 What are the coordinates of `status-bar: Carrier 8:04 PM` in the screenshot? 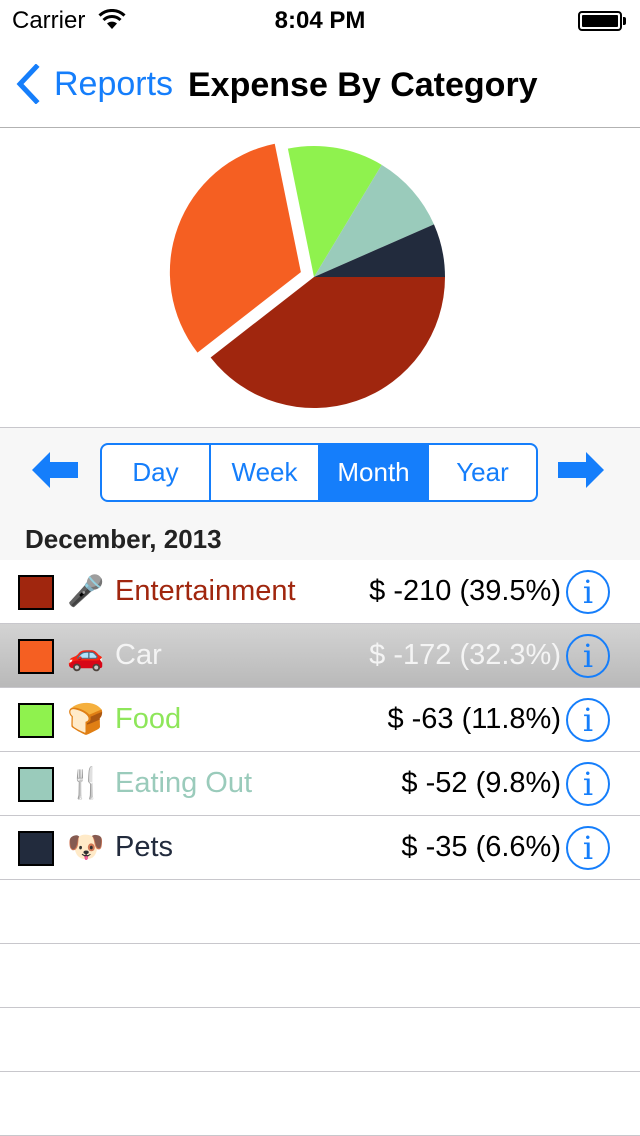 It's located at (320, 20).